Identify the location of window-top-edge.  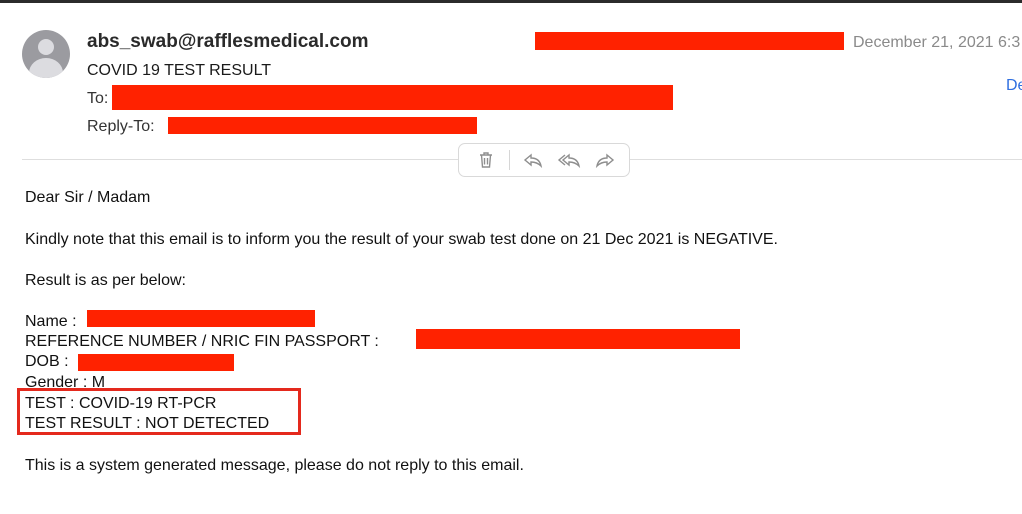
(511, 1).